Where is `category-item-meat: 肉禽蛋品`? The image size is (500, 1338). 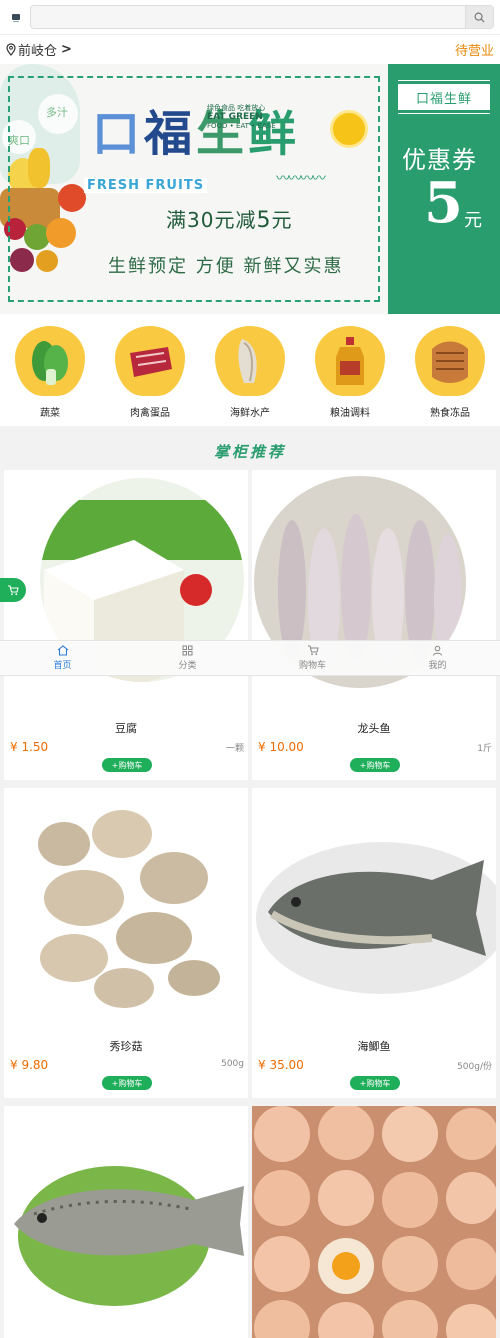
category-item-meat: 肉禽蛋品 is located at coordinates (150, 376).